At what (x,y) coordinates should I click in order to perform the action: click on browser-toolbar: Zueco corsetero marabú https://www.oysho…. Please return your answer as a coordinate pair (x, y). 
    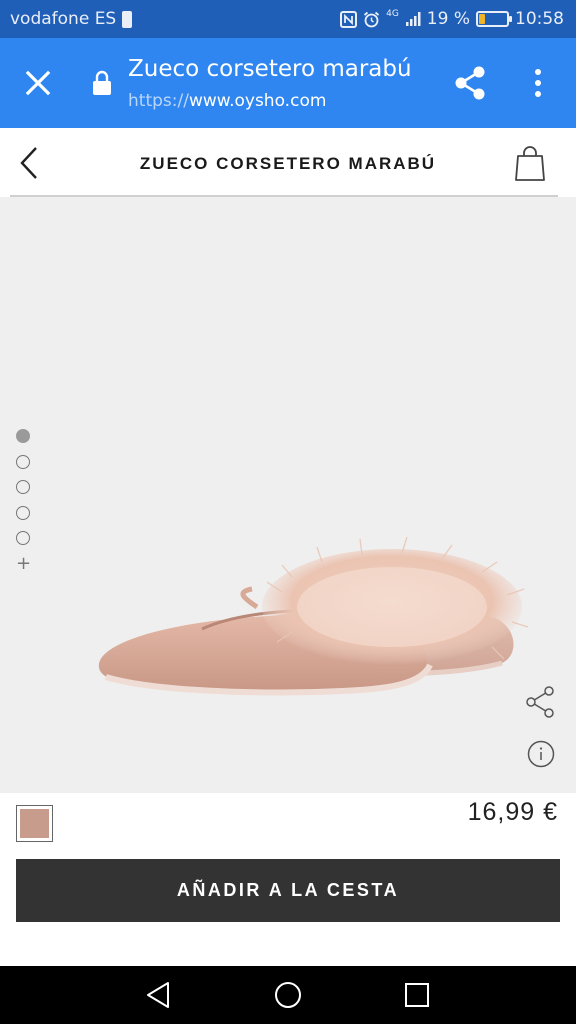
    Looking at the image, I should click on (288, 83).